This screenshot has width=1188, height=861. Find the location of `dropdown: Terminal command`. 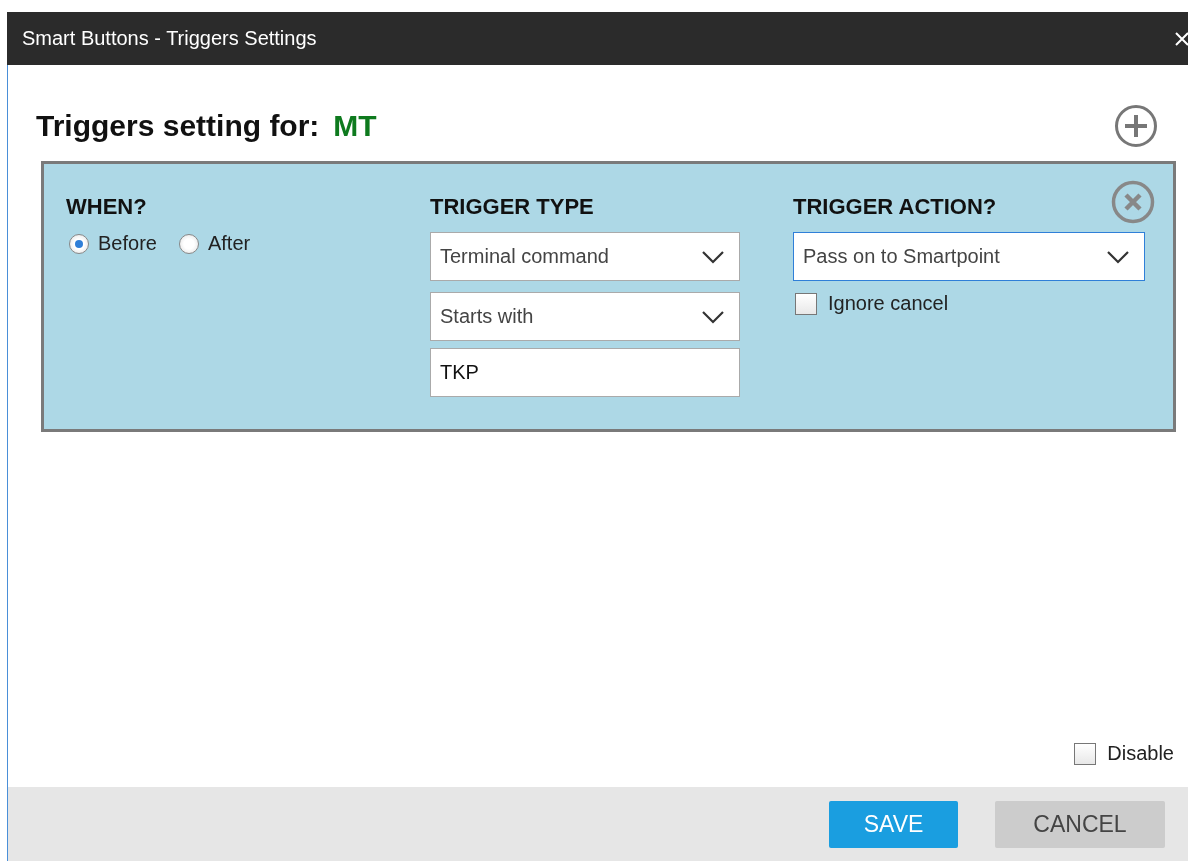

dropdown: Terminal command is located at coordinates (585, 256).